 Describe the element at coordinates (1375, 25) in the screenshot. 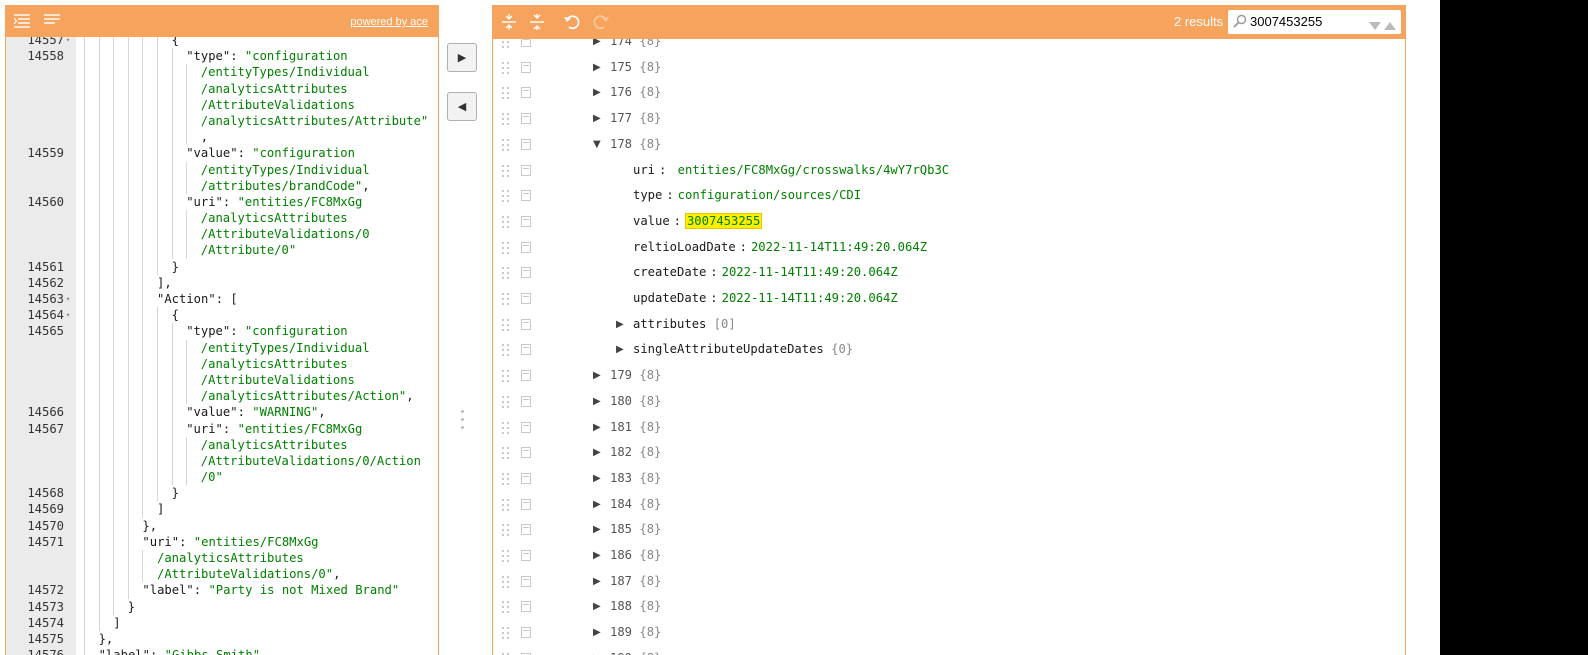

I see `search-next-icon` at that location.